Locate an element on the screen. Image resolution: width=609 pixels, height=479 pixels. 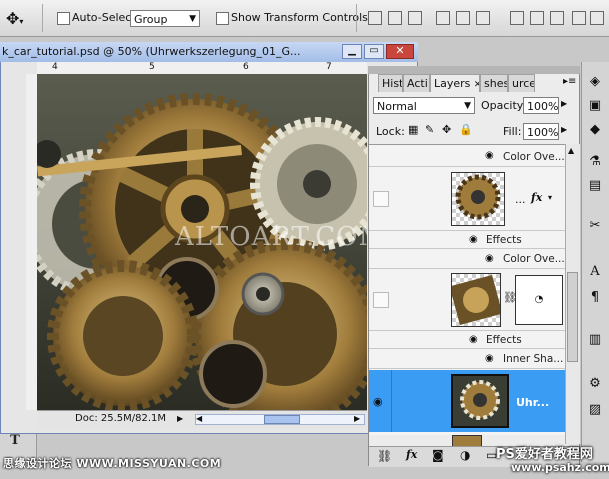
fx-icon: fx is located at coordinates (537, 197).